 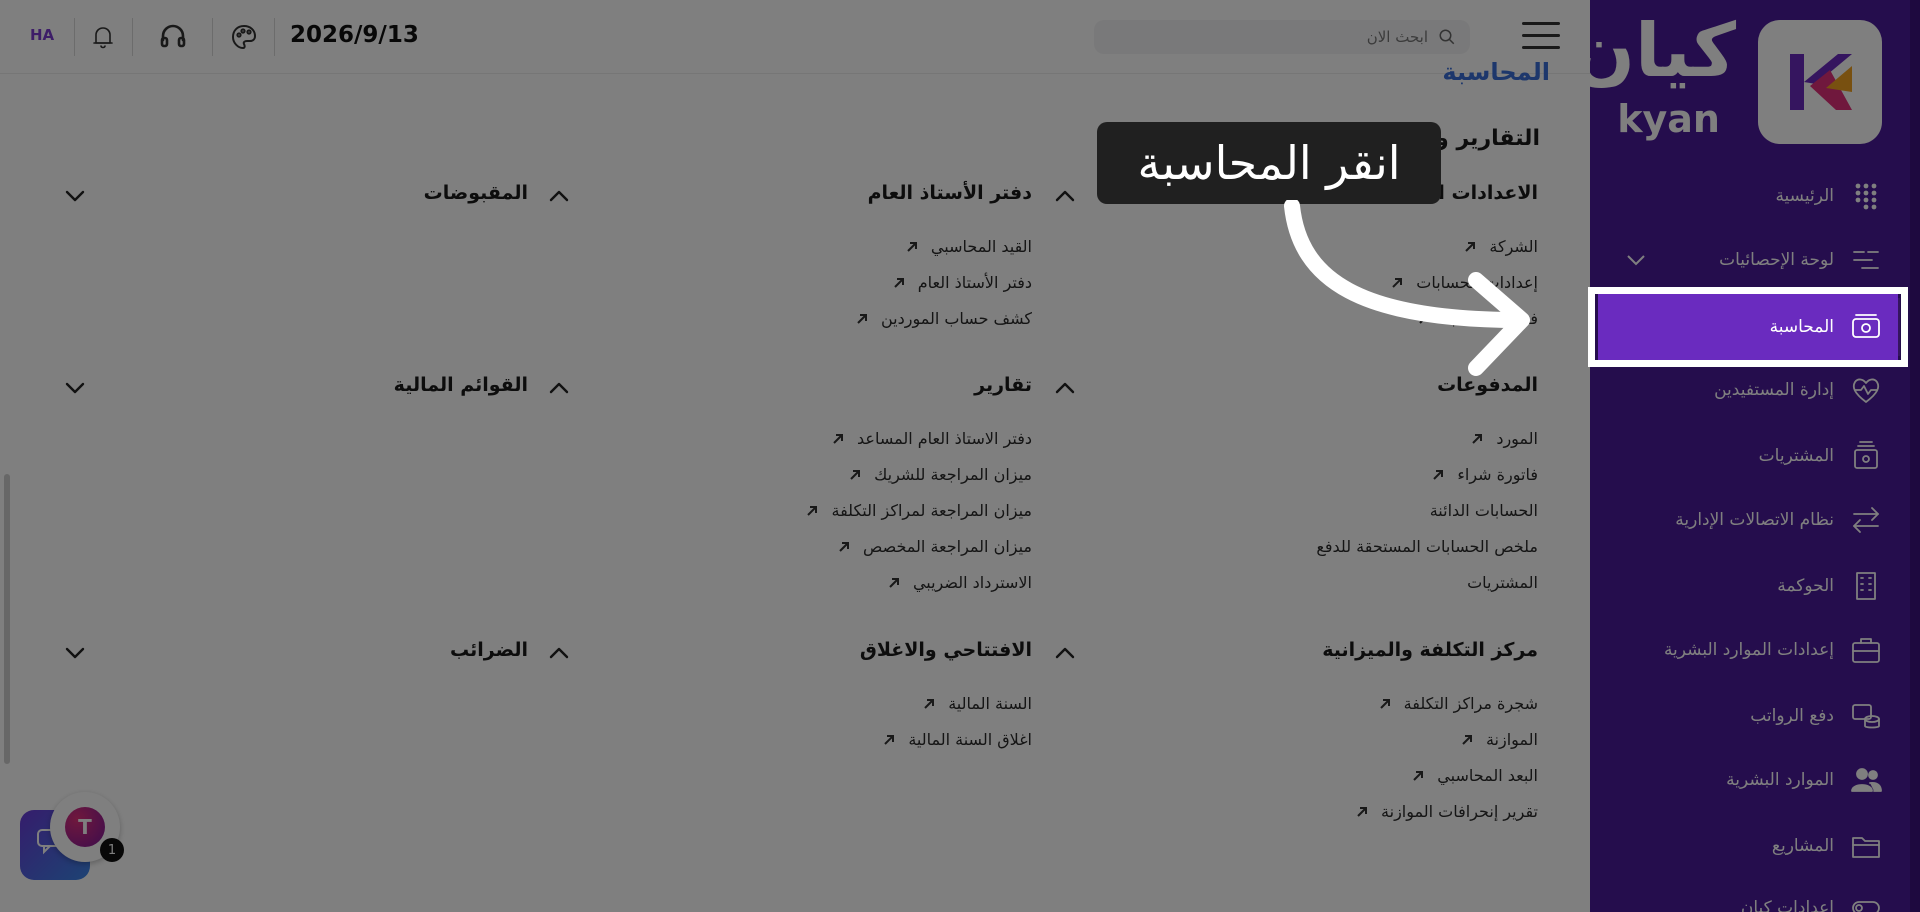 I want to click on highlight-frame, so click(x=1748, y=327).